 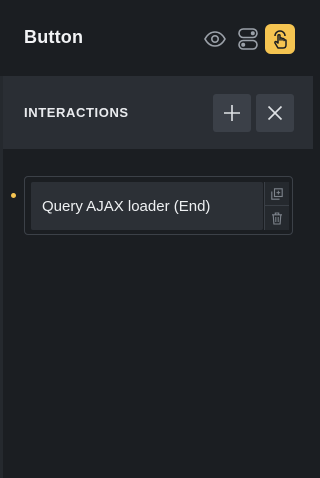 What do you see at coordinates (280, 39) in the screenshot?
I see `interaction-hand-icon` at bounding box center [280, 39].